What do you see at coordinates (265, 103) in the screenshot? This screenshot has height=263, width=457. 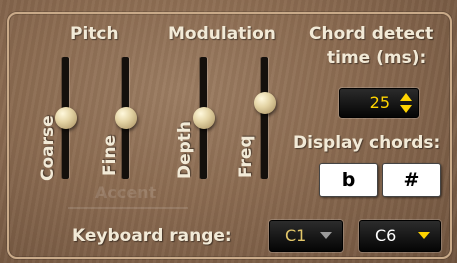 I see `freq-slider-knob` at bounding box center [265, 103].